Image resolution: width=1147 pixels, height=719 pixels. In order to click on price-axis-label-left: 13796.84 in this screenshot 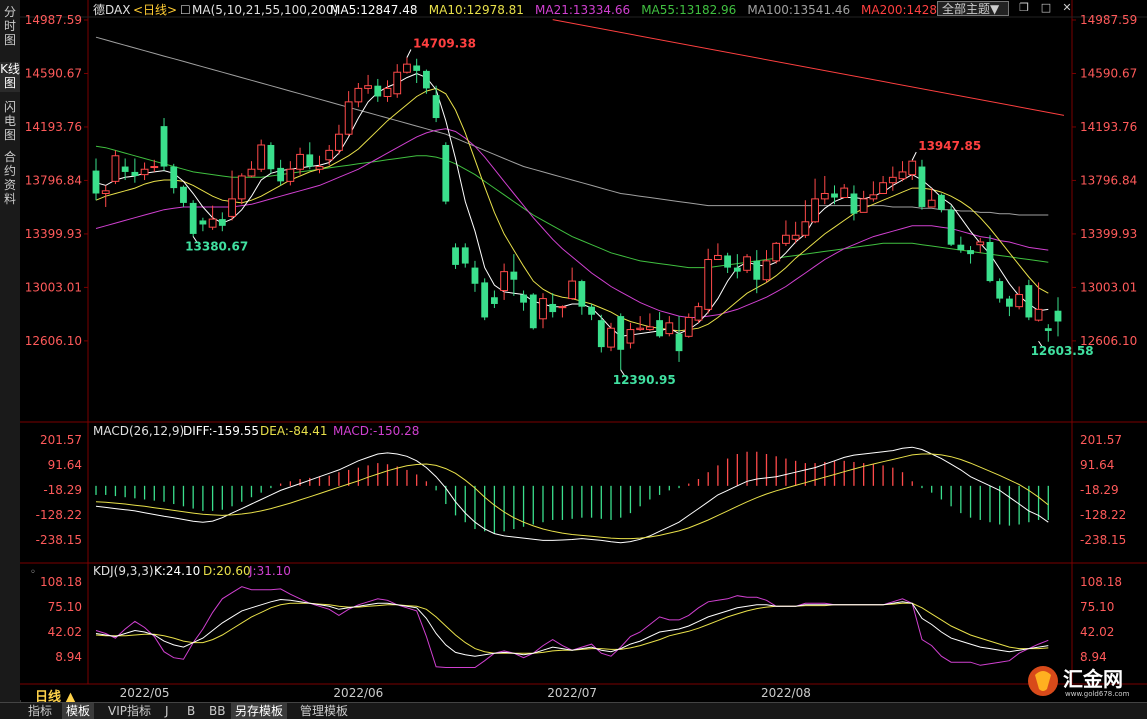, I will do `click(53, 180)`.